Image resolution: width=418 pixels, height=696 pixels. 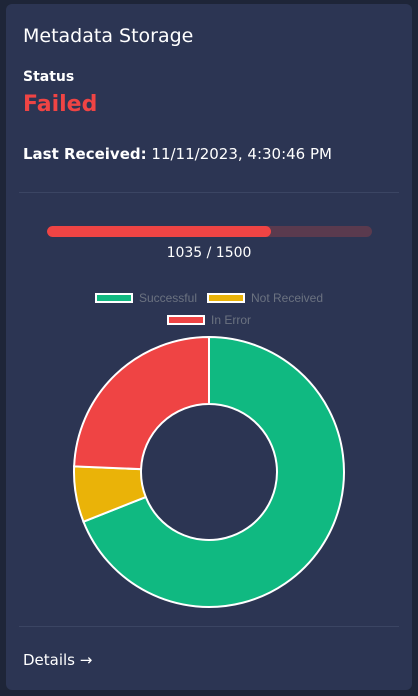 I want to click on legend-label-in-error: In Error, so click(x=230, y=320).